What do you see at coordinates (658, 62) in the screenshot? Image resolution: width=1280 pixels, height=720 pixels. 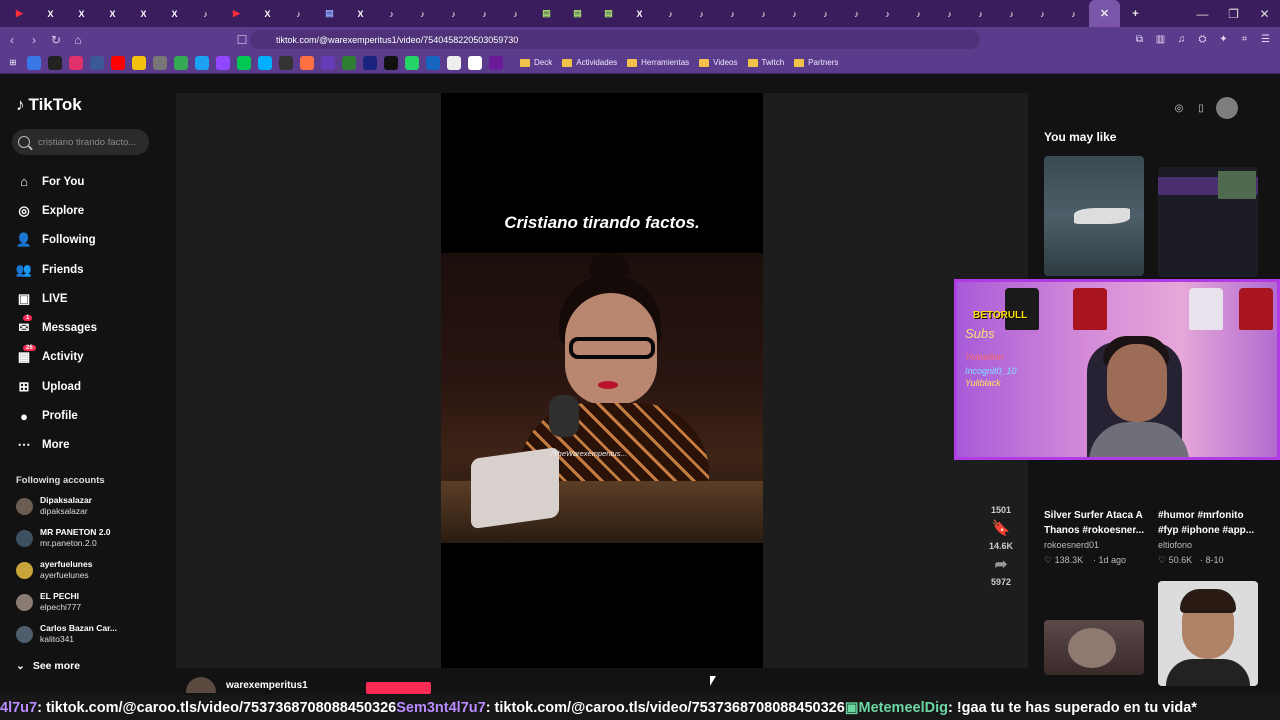 I see `bookmark-folder: Herramientas` at bounding box center [658, 62].